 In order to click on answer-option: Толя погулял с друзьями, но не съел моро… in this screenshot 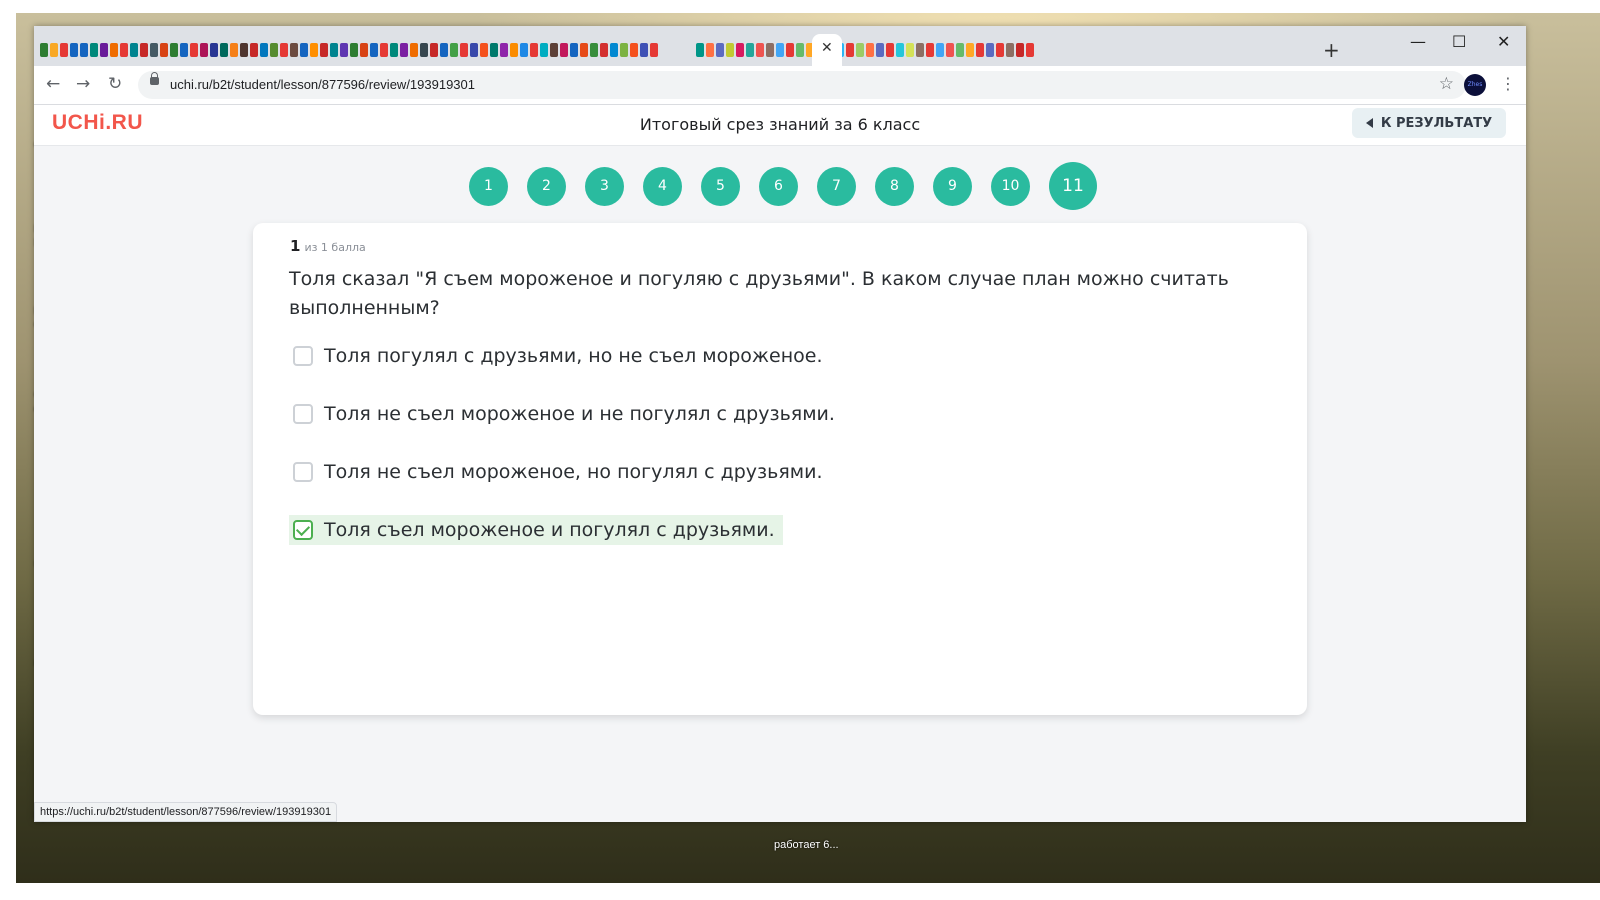, I will do `click(560, 356)`.